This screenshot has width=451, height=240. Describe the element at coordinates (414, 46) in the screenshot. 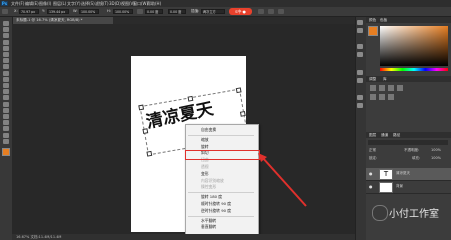

I see `color-picker-field` at that location.